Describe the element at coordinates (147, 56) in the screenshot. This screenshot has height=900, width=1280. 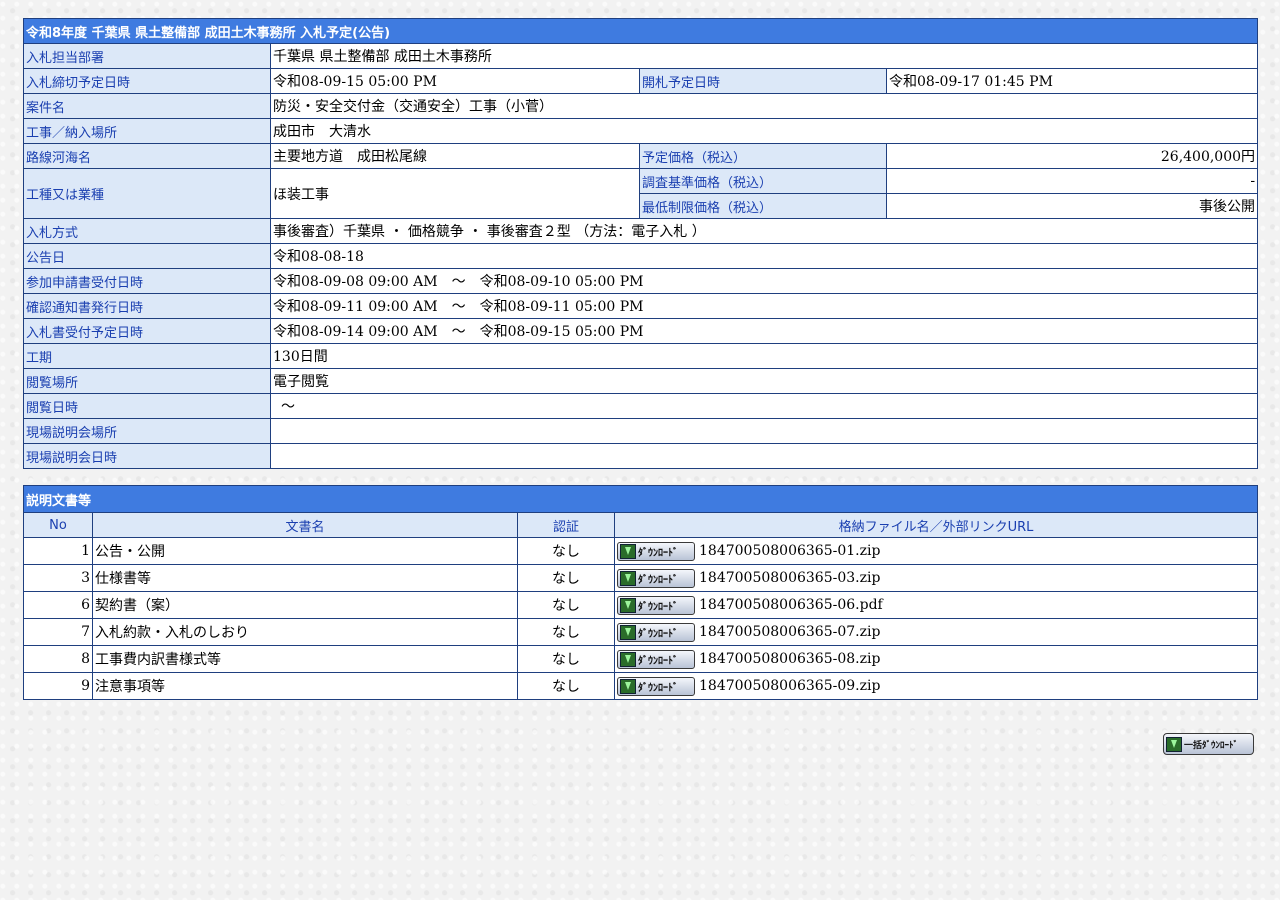
I see `label-dept: 入札担当部署` at that location.